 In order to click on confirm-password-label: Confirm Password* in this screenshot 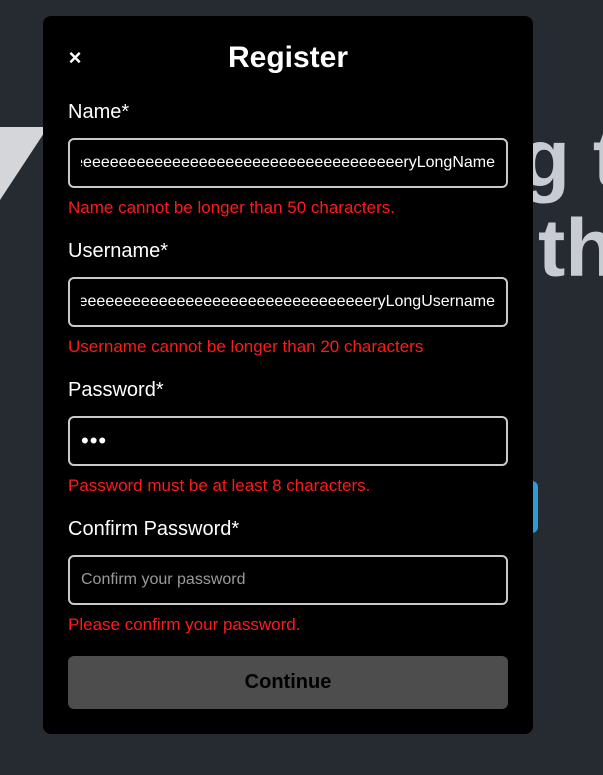, I will do `click(154, 529)`.